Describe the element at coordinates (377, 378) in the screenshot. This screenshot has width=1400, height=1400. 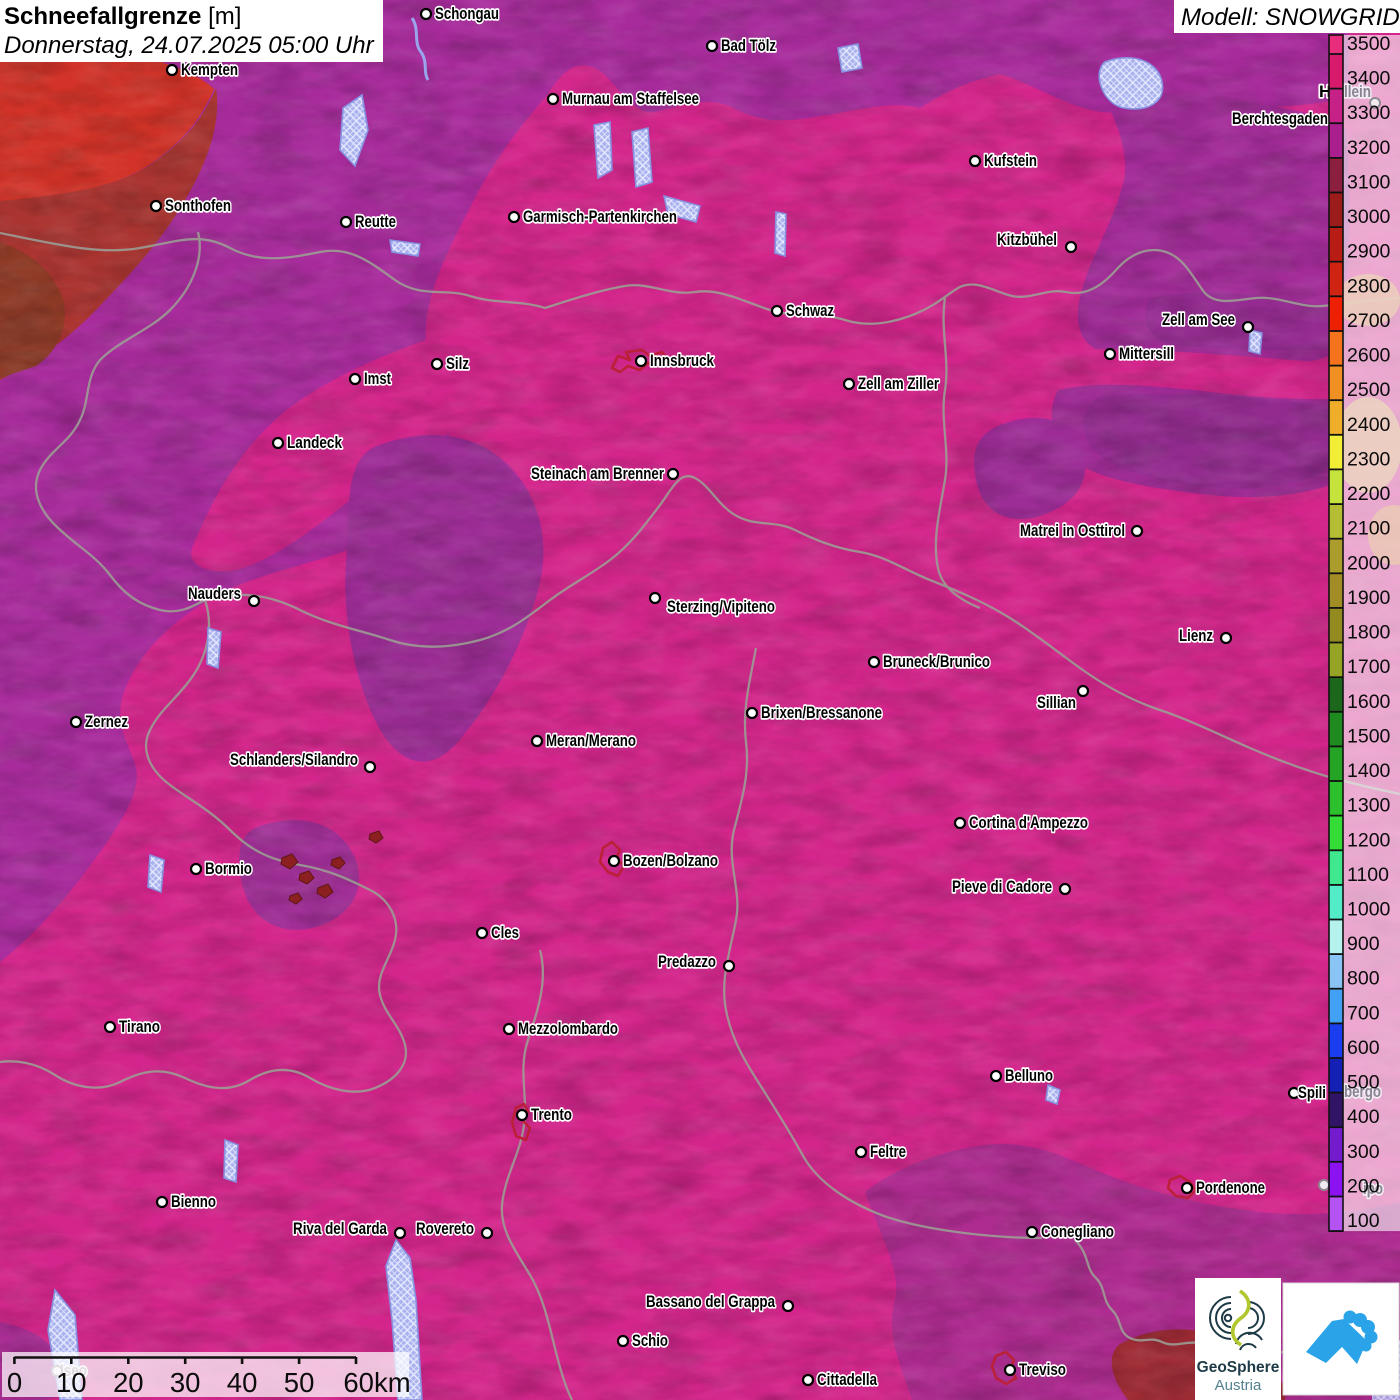
I see `svg-text: Imst` at that location.